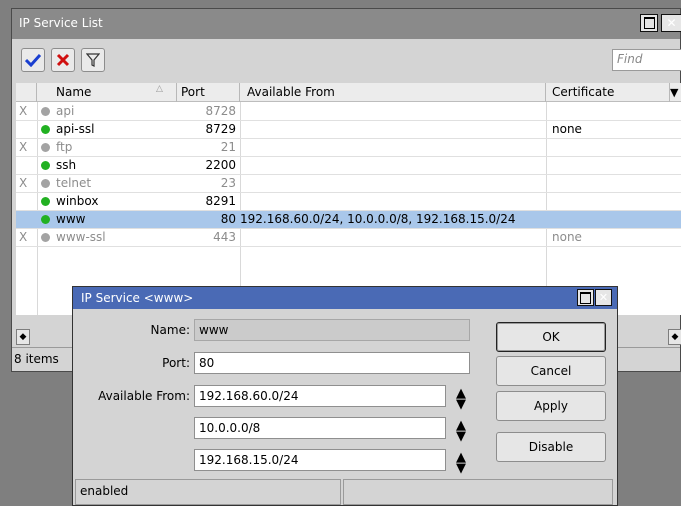 This screenshot has height=506, width=681. What do you see at coordinates (208, 492) in the screenshot?
I see `dialog-status: enabled` at bounding box center [208, 492].